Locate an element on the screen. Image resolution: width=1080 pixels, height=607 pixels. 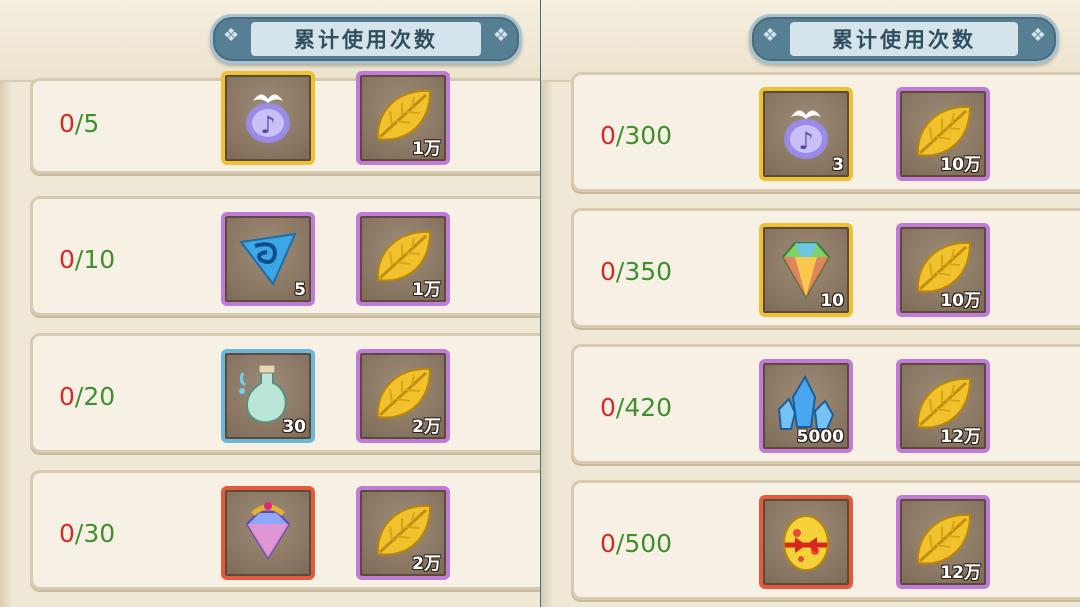
item-slot: 30 is located at coordinates (268, 396).